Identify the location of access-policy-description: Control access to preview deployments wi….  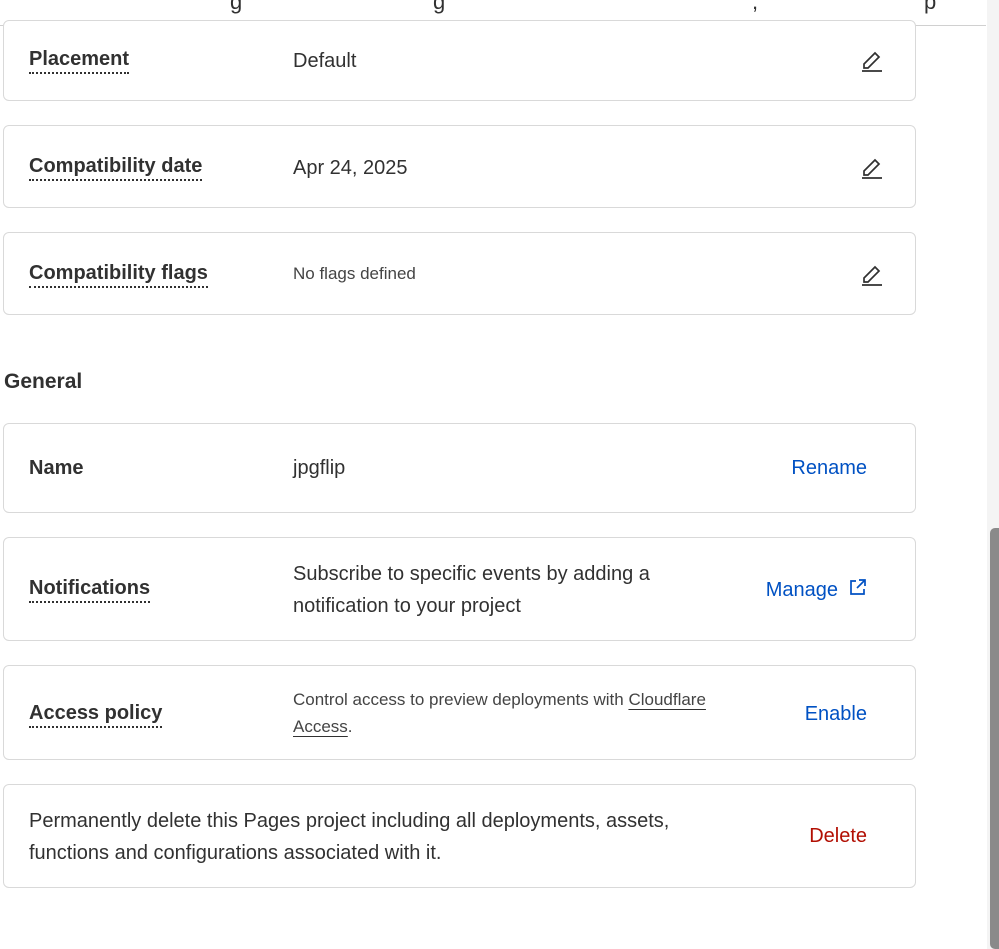
(518, 713).